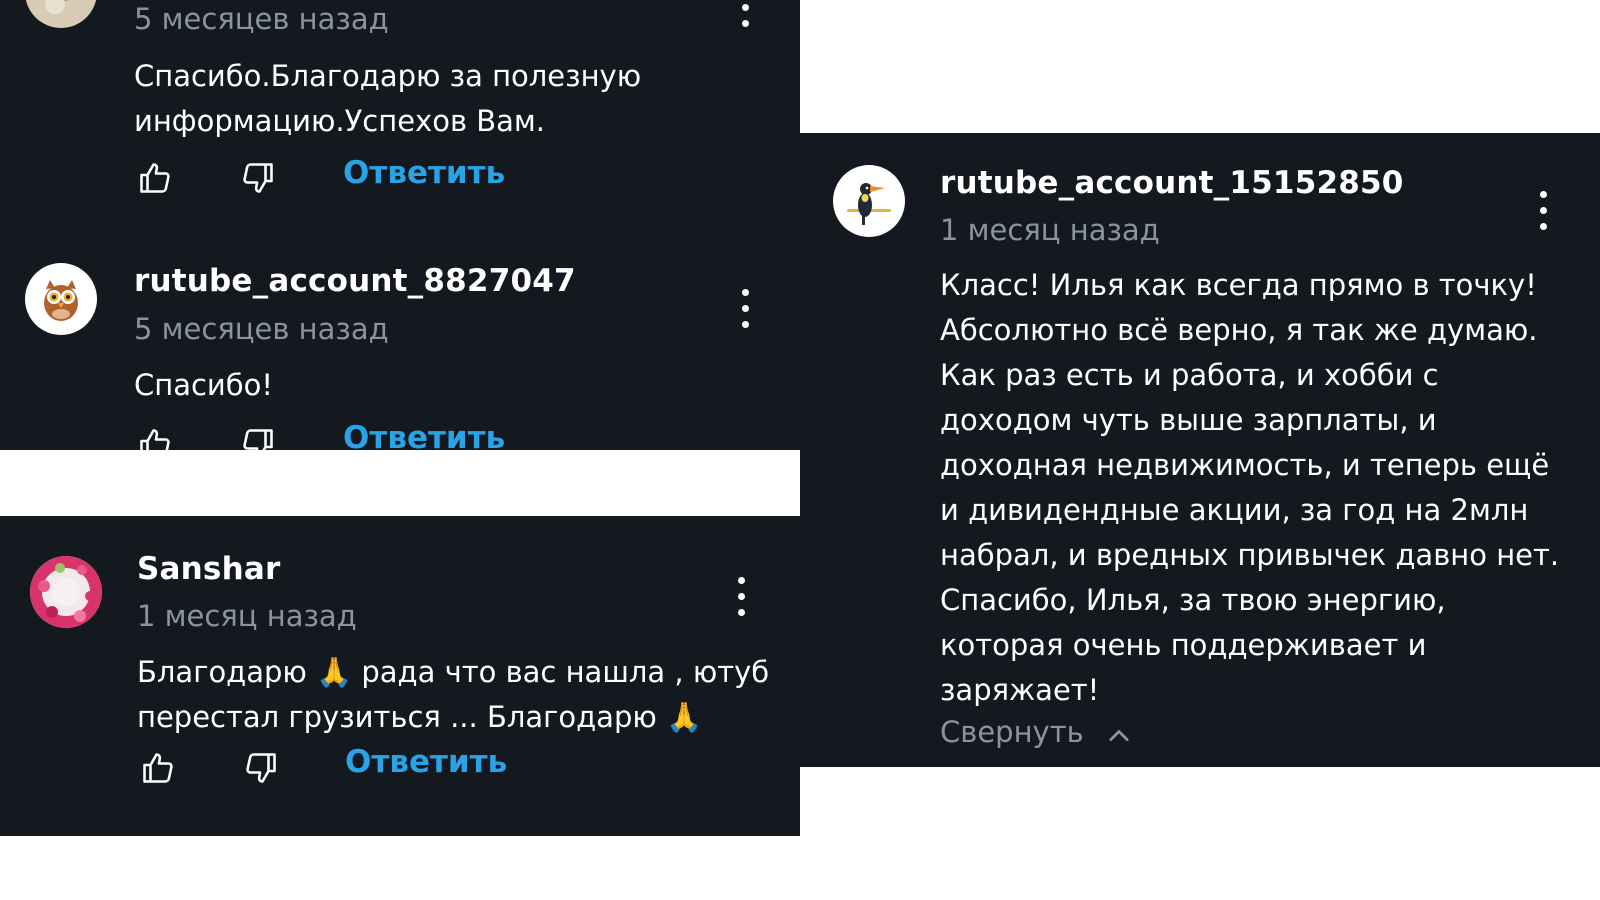 This screenshot has height=900, width=1600. Describe the element at coordinates (204, 385) in the screenshot. I see `comment-text-line: Спасибо!` at that location.